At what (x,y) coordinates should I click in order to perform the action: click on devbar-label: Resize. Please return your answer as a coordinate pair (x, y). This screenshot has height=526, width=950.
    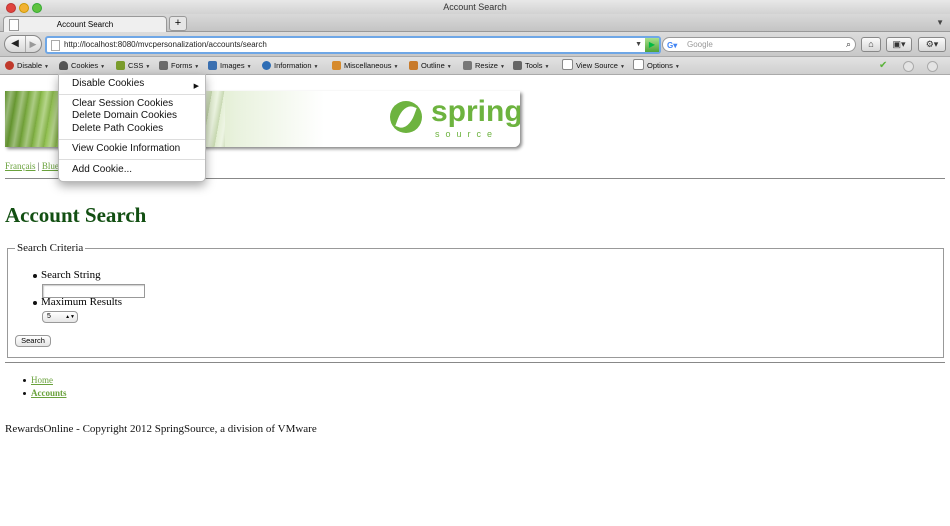
    Looking at the image, I should click on (486, 65).